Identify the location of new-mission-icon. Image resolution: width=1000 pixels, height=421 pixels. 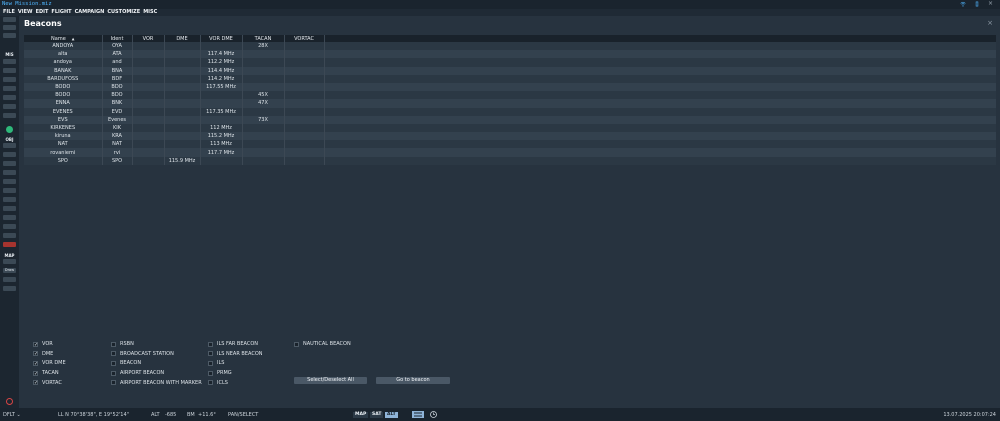
(9, 35).